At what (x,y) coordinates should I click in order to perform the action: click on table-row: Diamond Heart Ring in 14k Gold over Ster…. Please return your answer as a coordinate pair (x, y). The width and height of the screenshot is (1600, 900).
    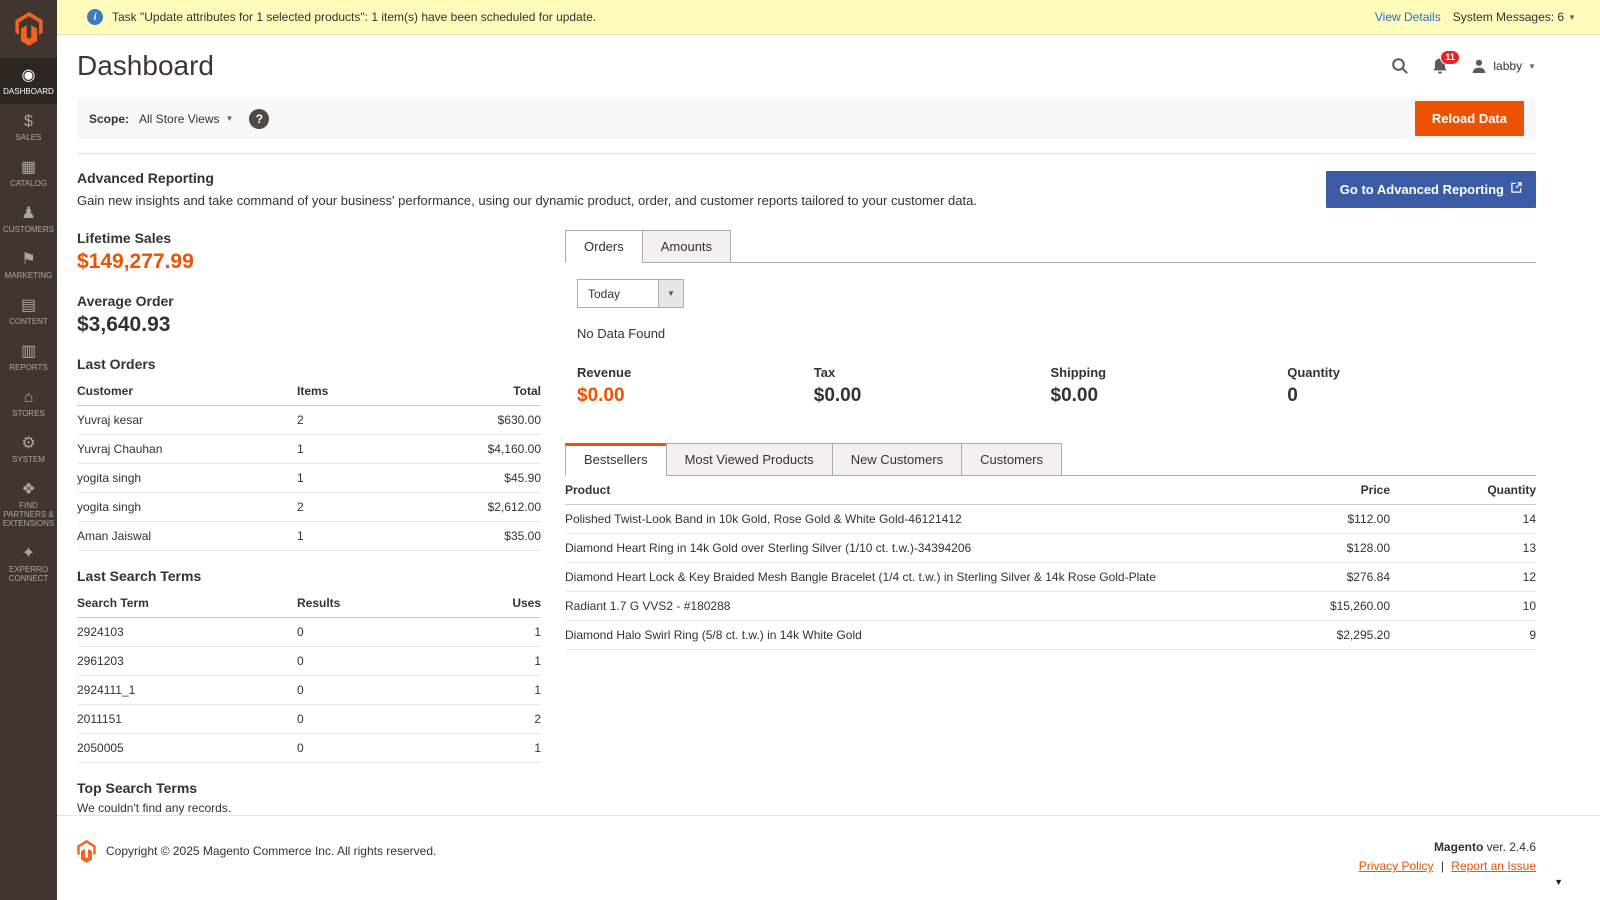
    Looking at the image, I should click on (1050, 548).